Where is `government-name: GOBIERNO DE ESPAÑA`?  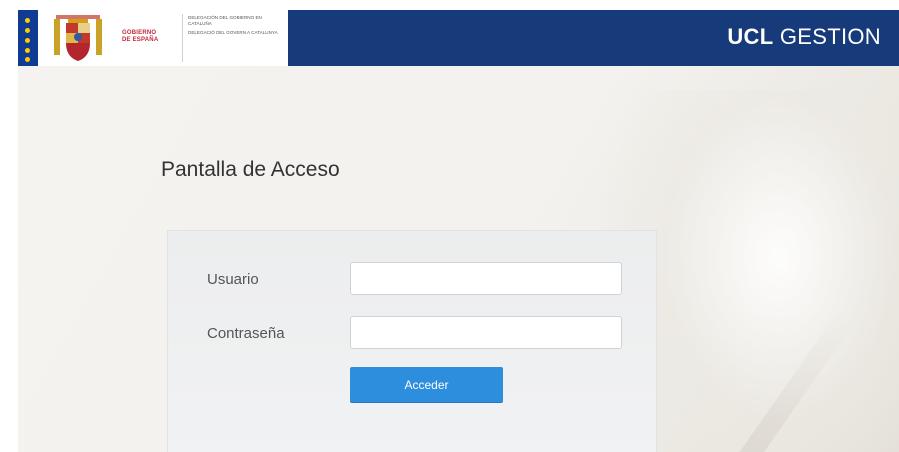 government-name: GOBIERNO DE ESPAÑA is located at coordinates (140, 36).